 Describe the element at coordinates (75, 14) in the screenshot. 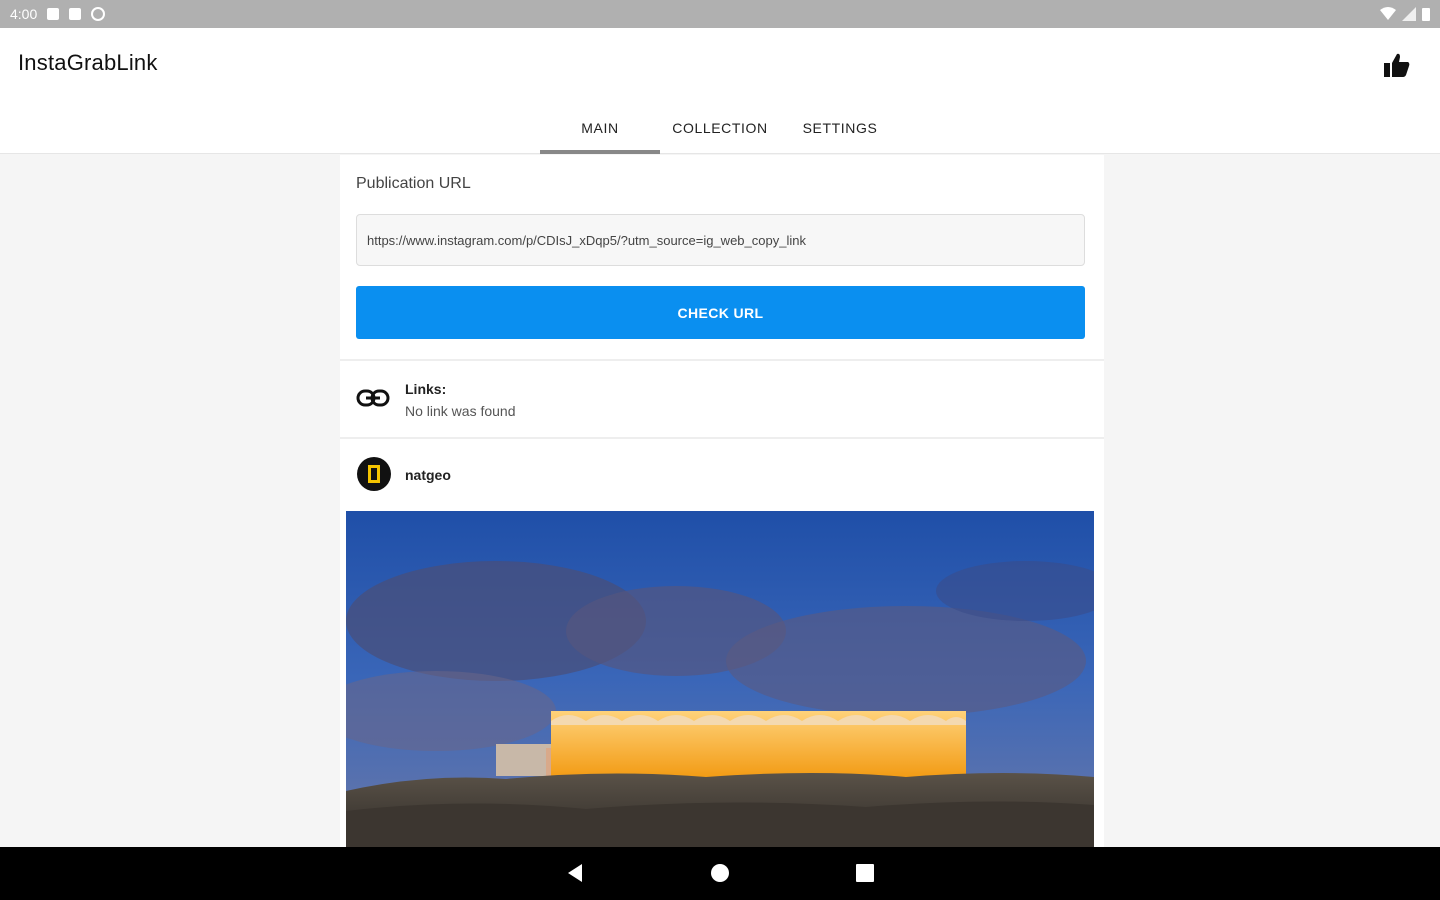

I see `sd-card-icon` at that location.